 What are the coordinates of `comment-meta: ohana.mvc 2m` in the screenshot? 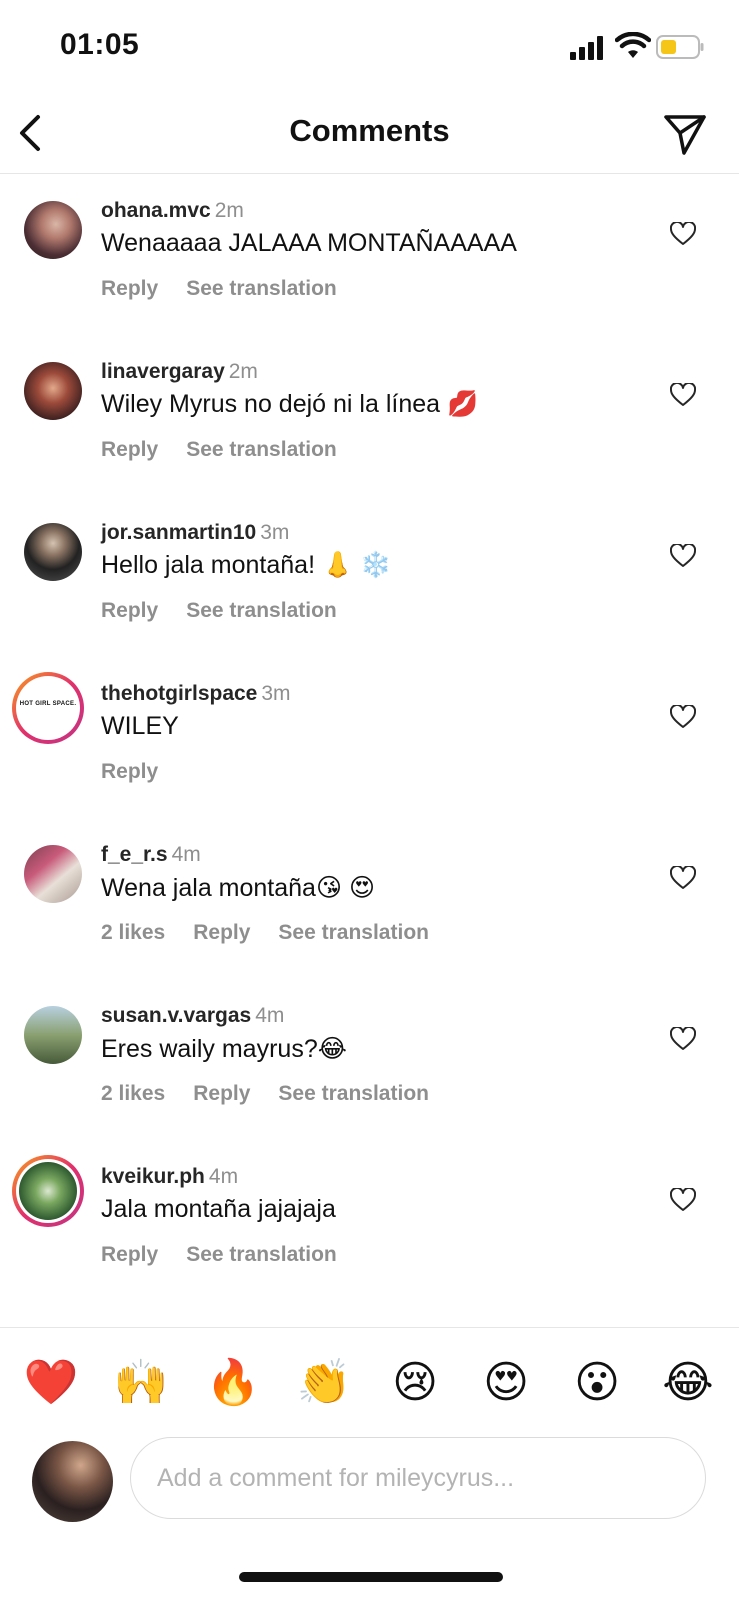 It's located at (172, 211).